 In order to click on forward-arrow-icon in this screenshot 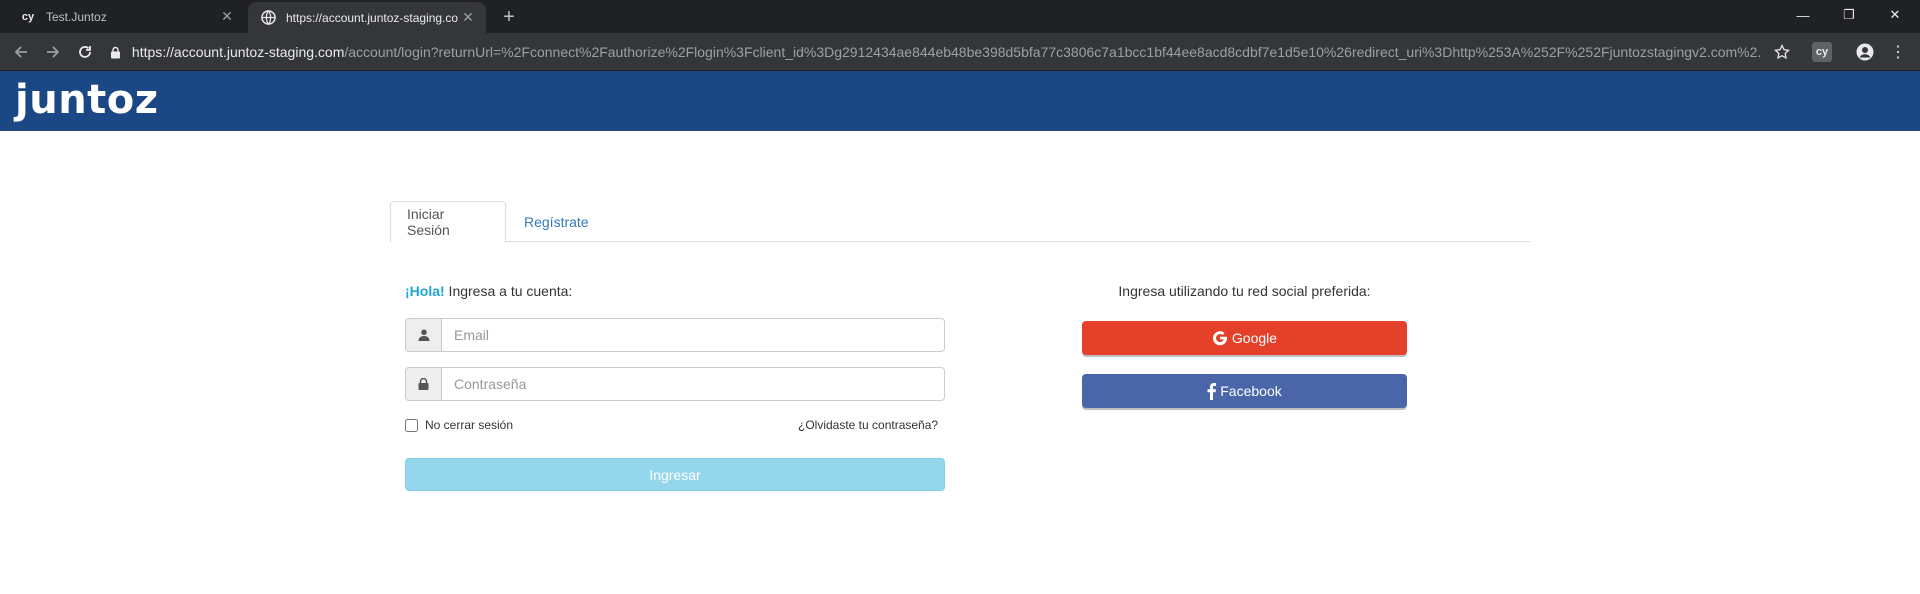, I will do `click(53, 52)`.